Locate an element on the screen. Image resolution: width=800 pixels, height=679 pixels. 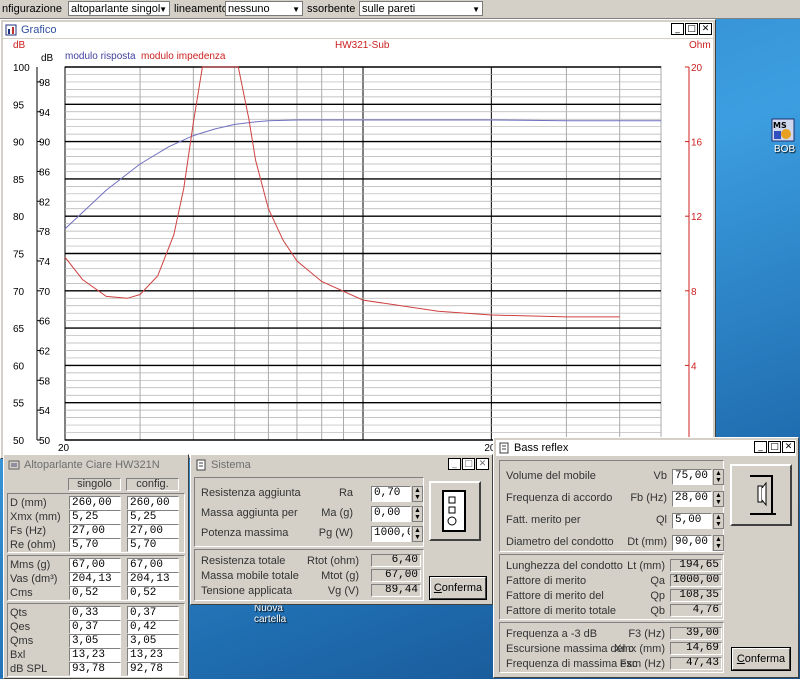
param-config-field: 260,00 is located at coordinates (153, 503).